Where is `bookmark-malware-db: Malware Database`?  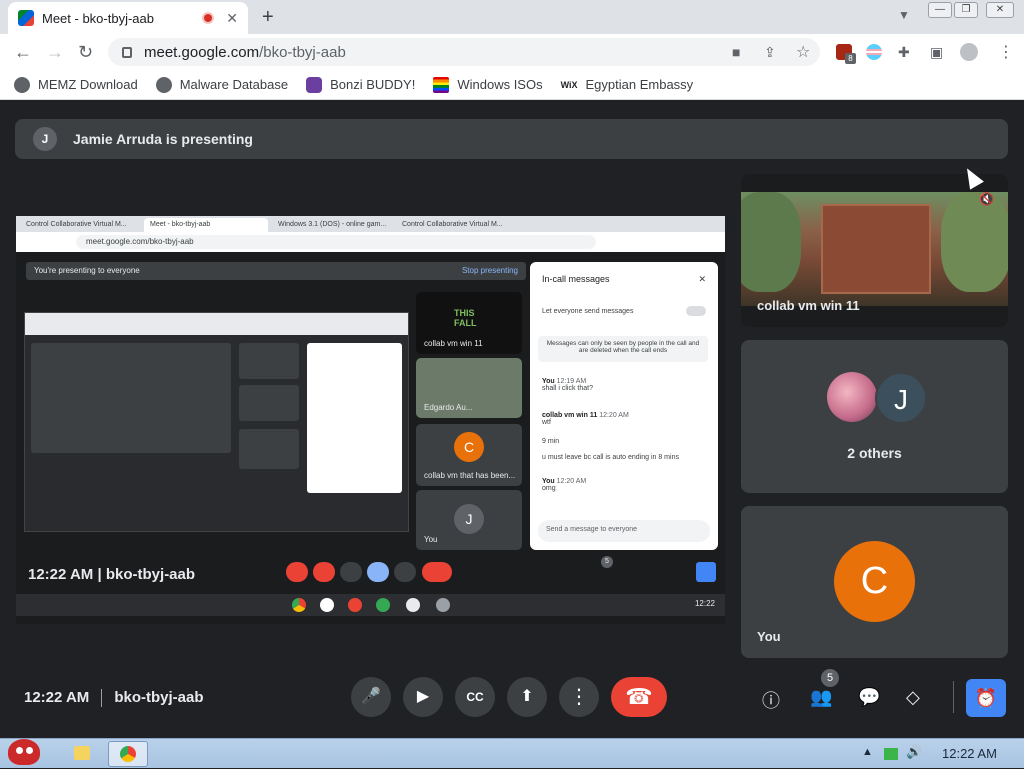 bookmark-malware-db: Malware Database is located at coordinates (221, 84).